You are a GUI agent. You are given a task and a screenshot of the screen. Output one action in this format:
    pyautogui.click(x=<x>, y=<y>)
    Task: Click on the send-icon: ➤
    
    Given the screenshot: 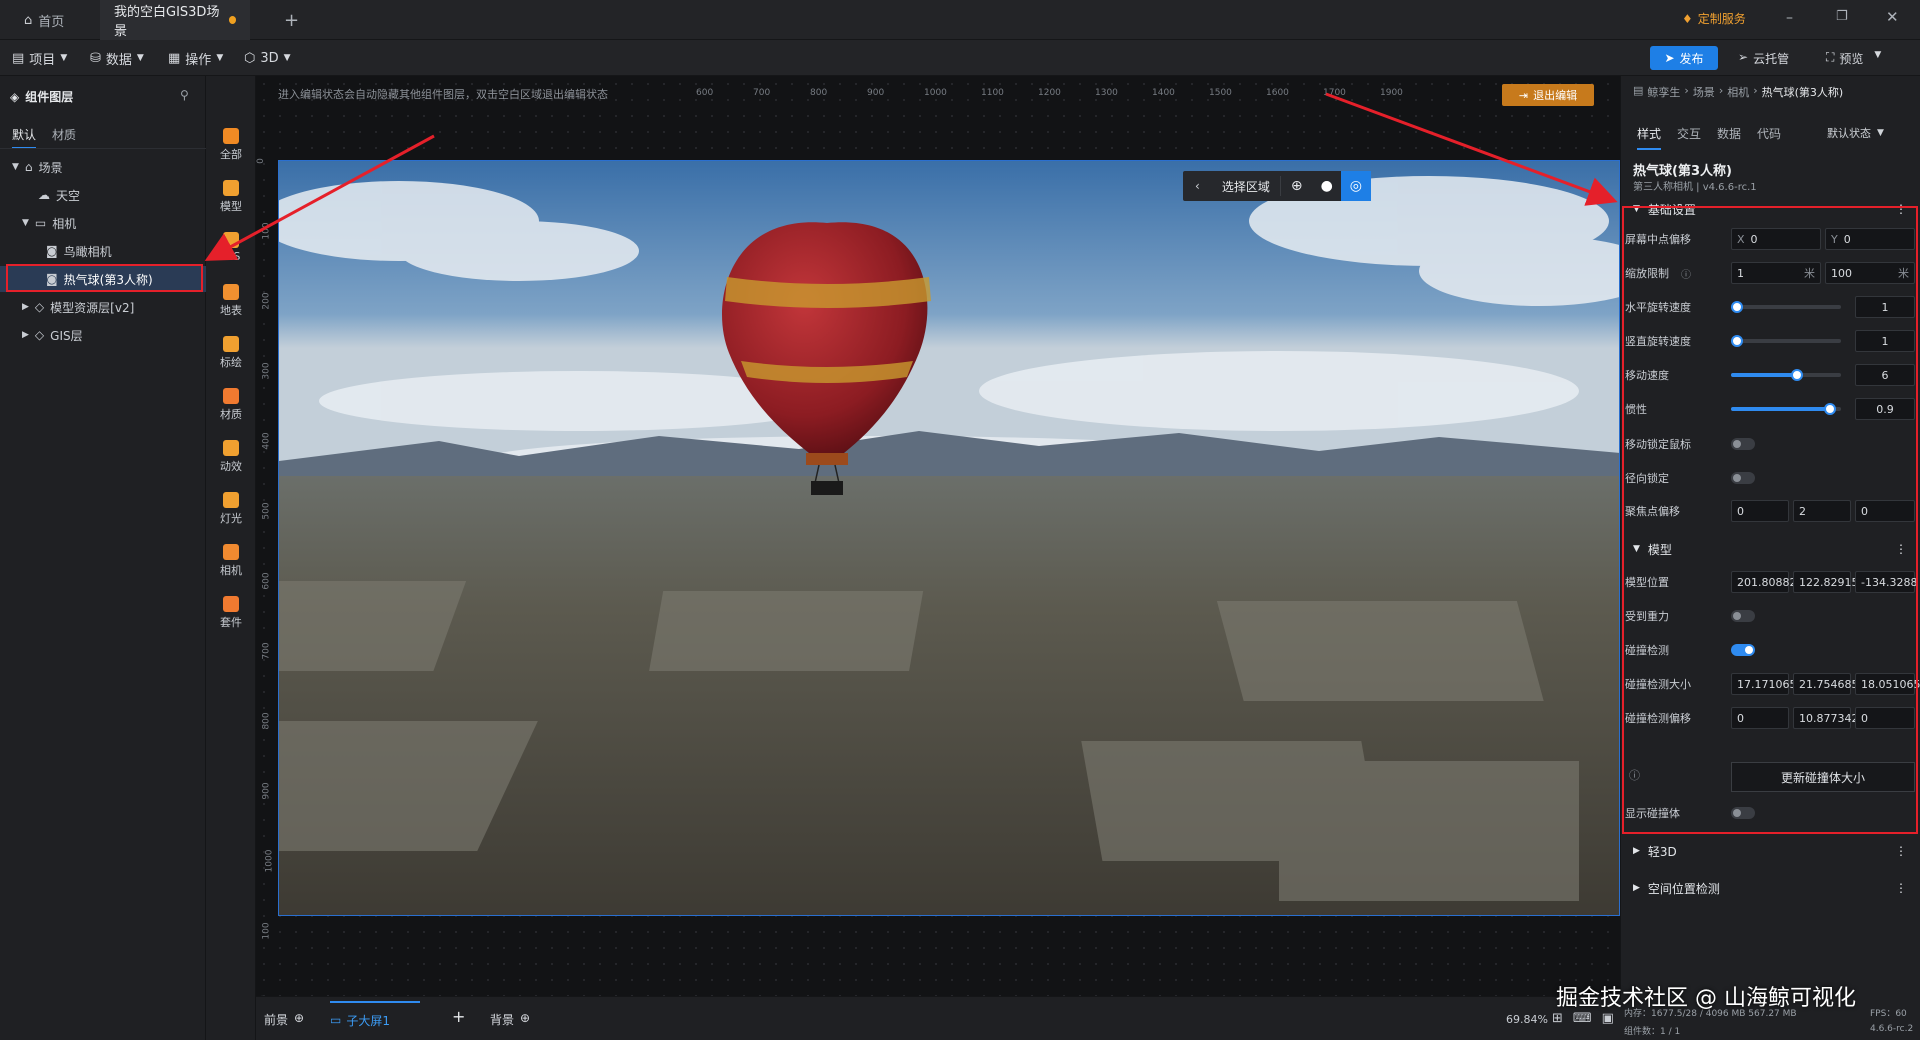 What is the action you would take?
    pyautogui.click(x=1669, y=58)
    